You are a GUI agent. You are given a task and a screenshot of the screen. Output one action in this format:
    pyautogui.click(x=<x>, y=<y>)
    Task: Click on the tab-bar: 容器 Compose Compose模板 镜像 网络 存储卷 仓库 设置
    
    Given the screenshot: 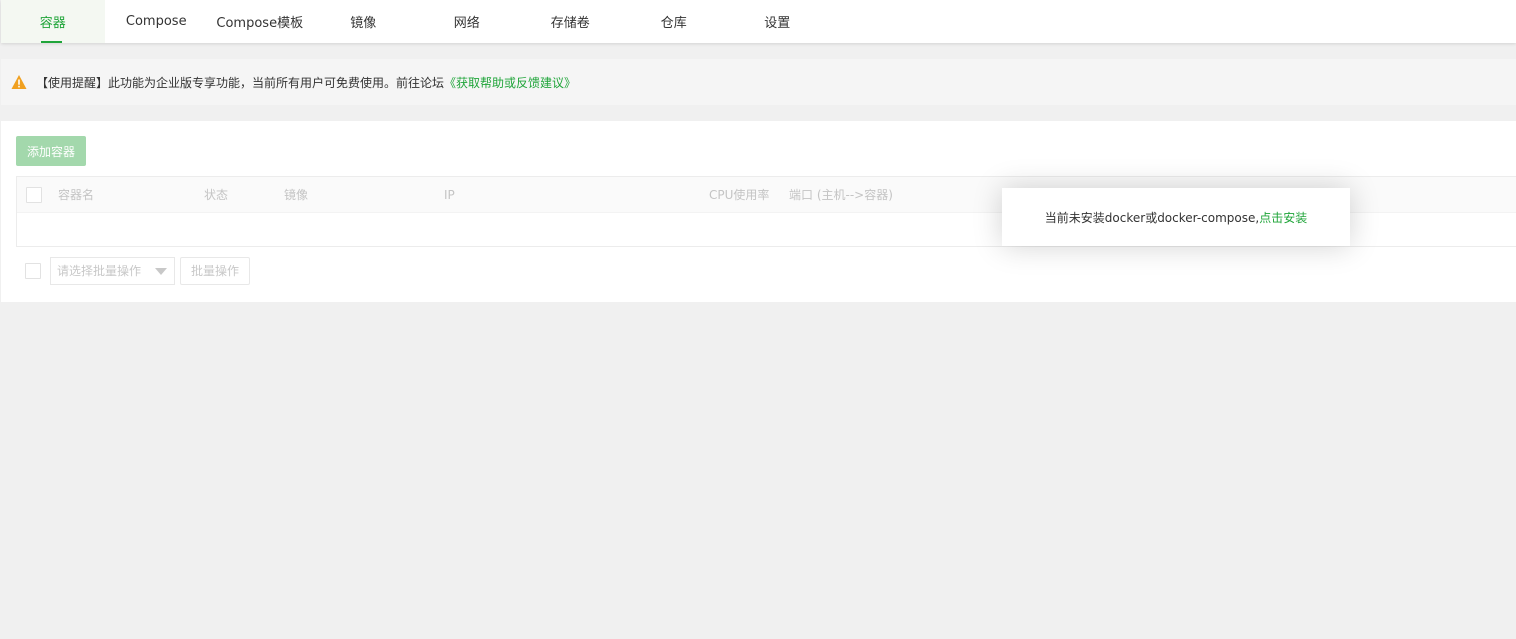 What is the action you would take?
    pyautogui.click(x=758, y=21)
    